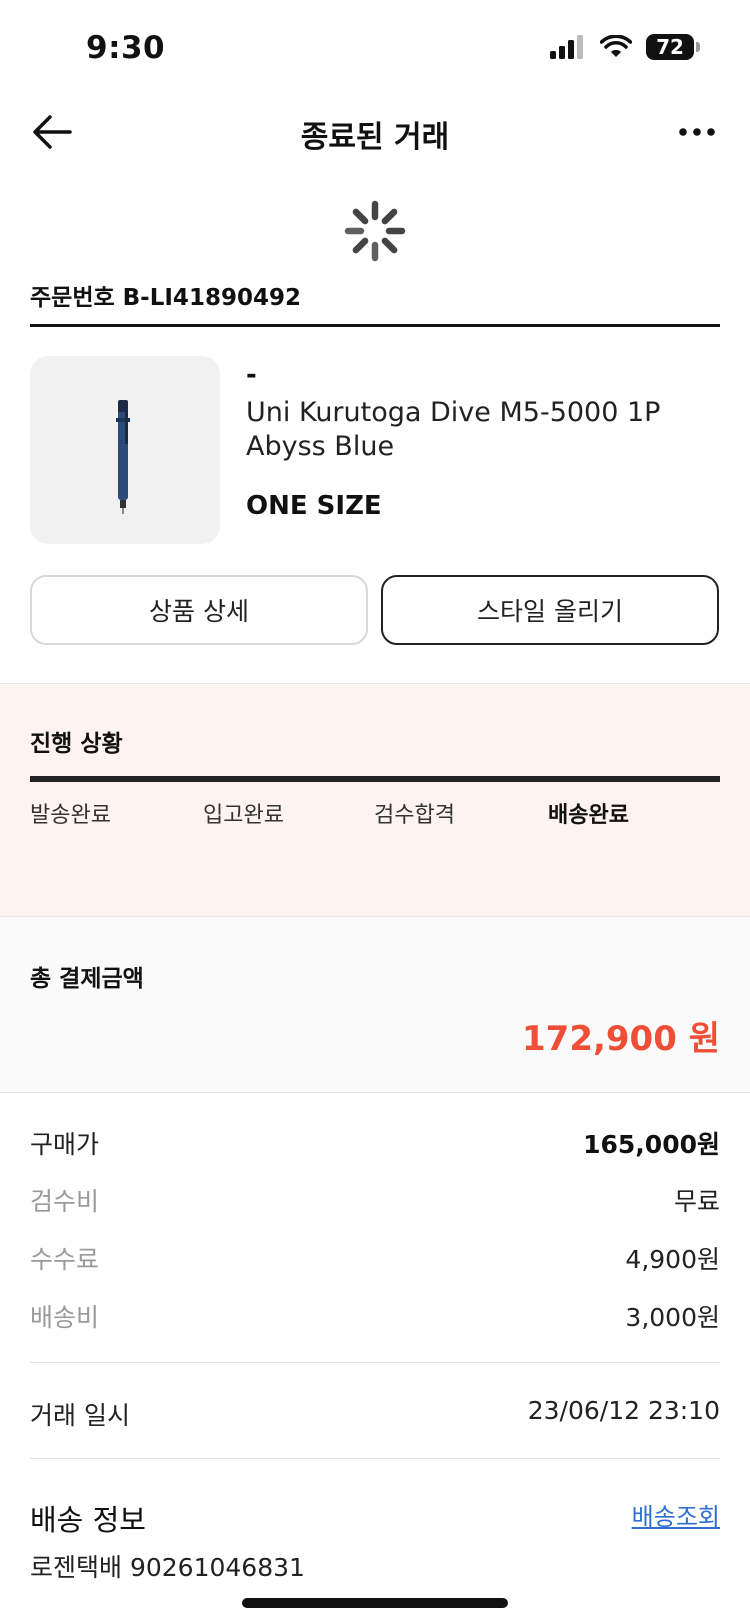  What do you see at coordinates (199, 610) in the screenshot?
I see `product-detail-button: 상품 상세` at bounding box center [199, 610].